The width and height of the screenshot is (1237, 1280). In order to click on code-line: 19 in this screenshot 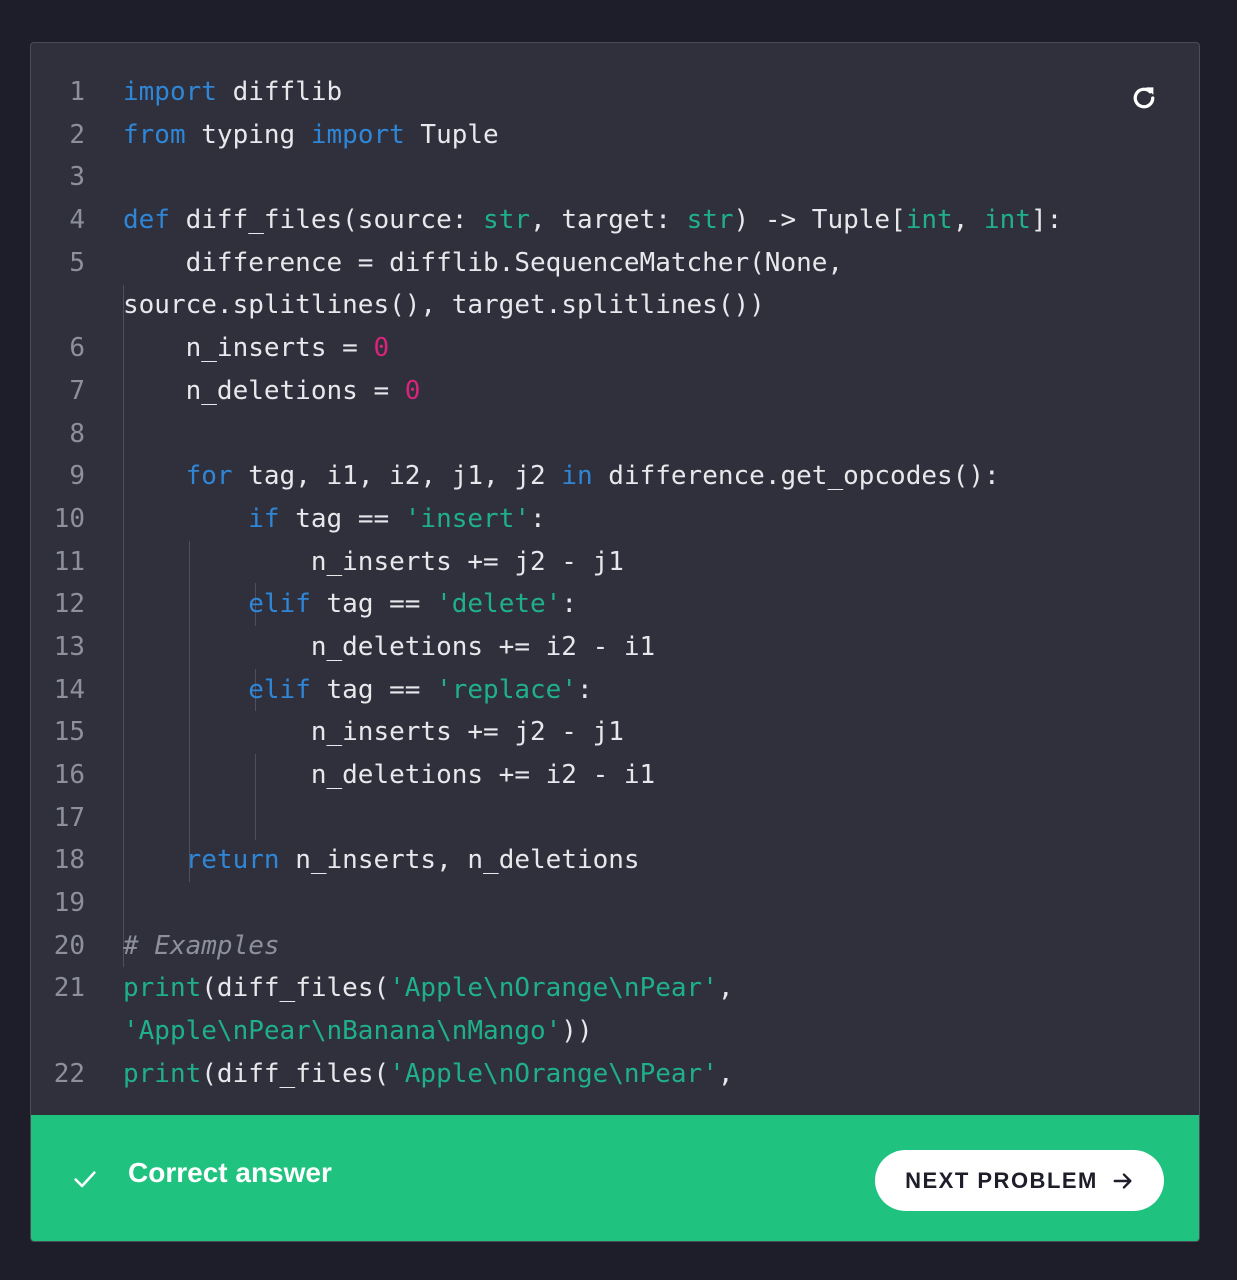, I will do `click(615, 903)`.